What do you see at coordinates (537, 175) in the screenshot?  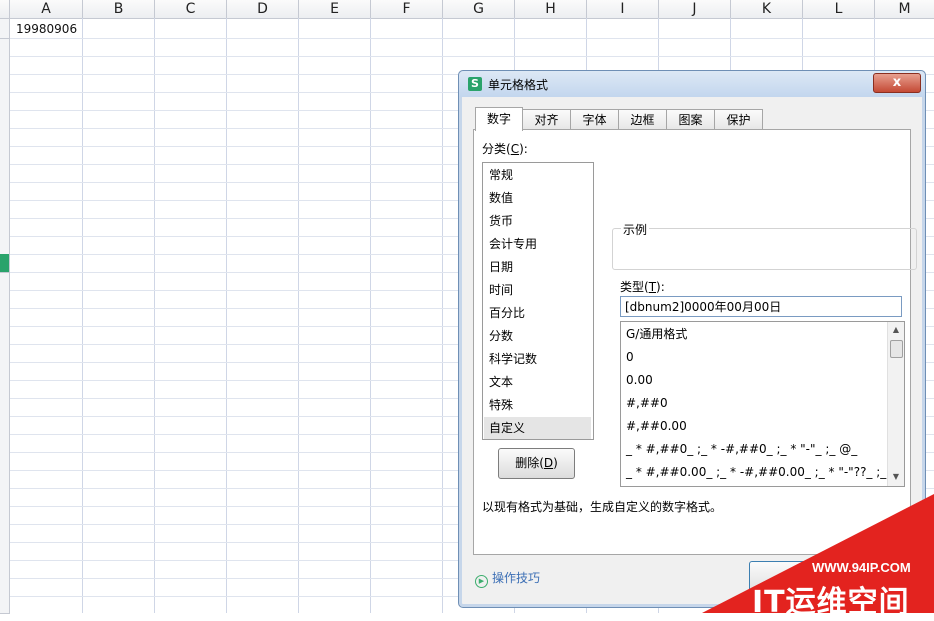 I see `category-item: 常规` at bounding box center [537, 175].